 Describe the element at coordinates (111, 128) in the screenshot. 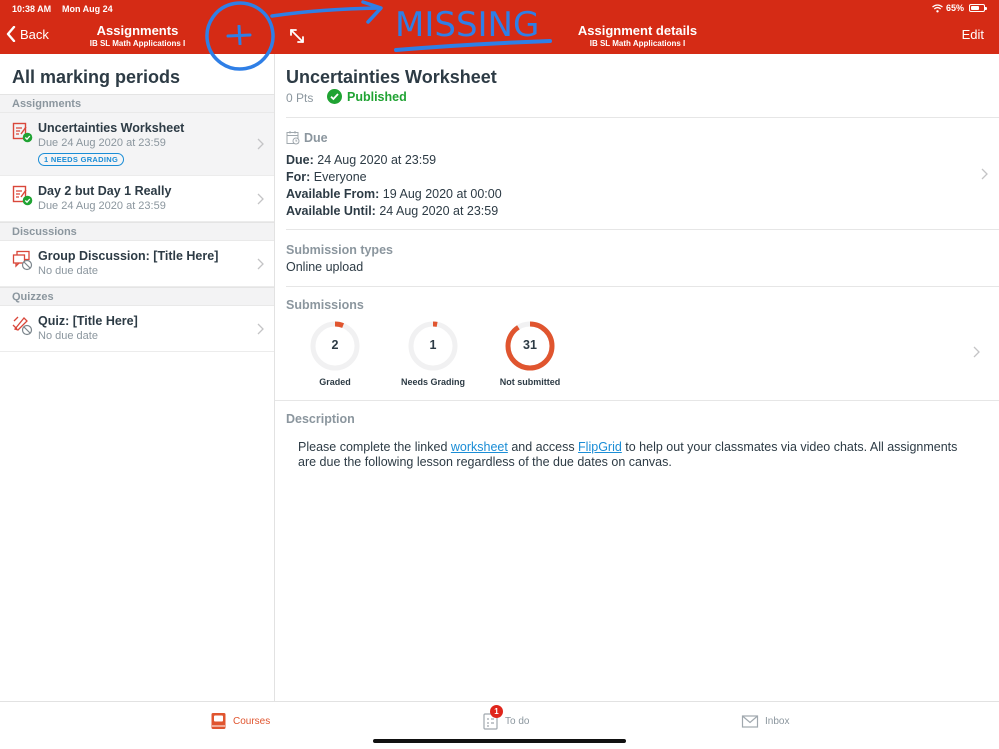

I see `item-title: Uncertainties Worksheet` at that location.